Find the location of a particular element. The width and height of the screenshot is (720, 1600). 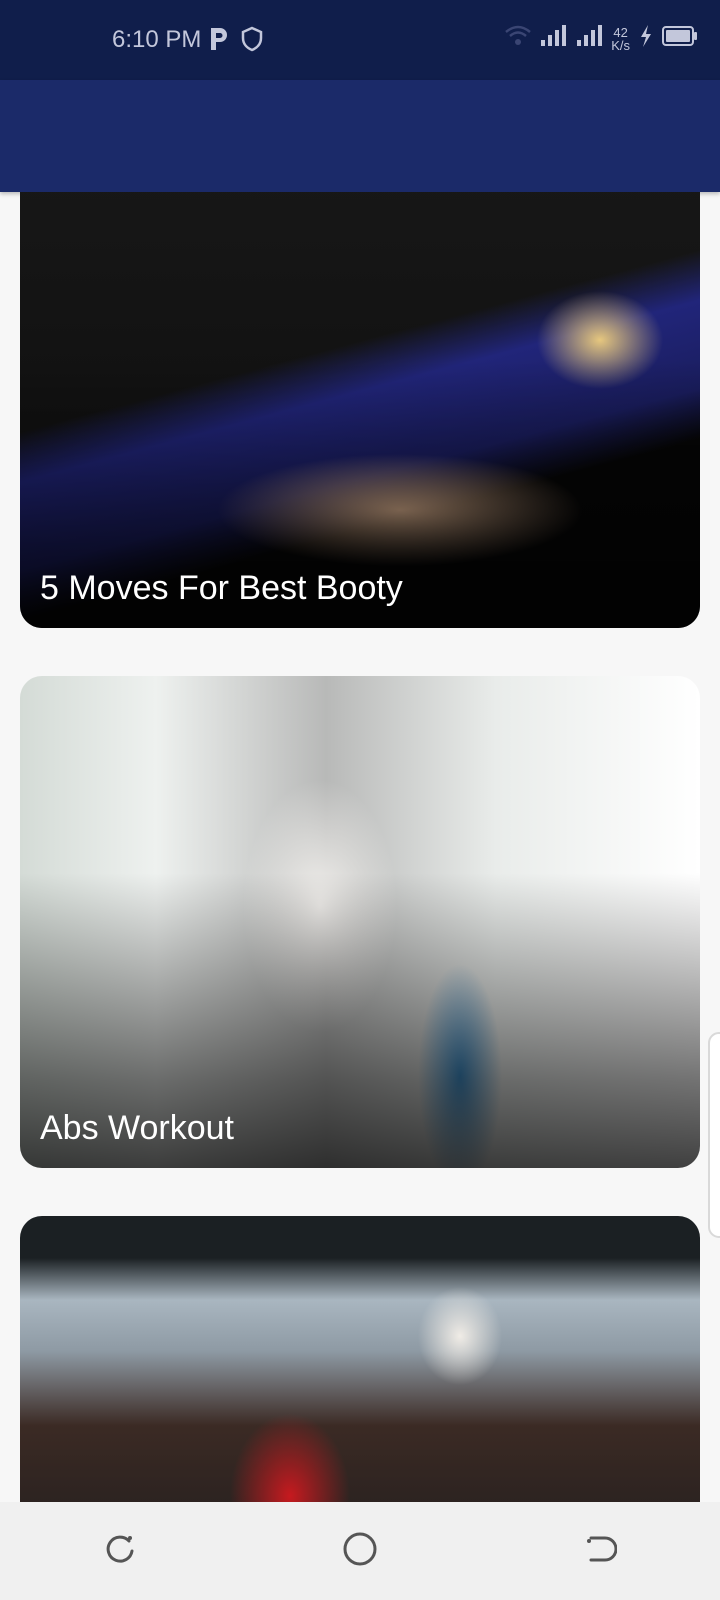

shield-icon is located at coordinates (252, 41).